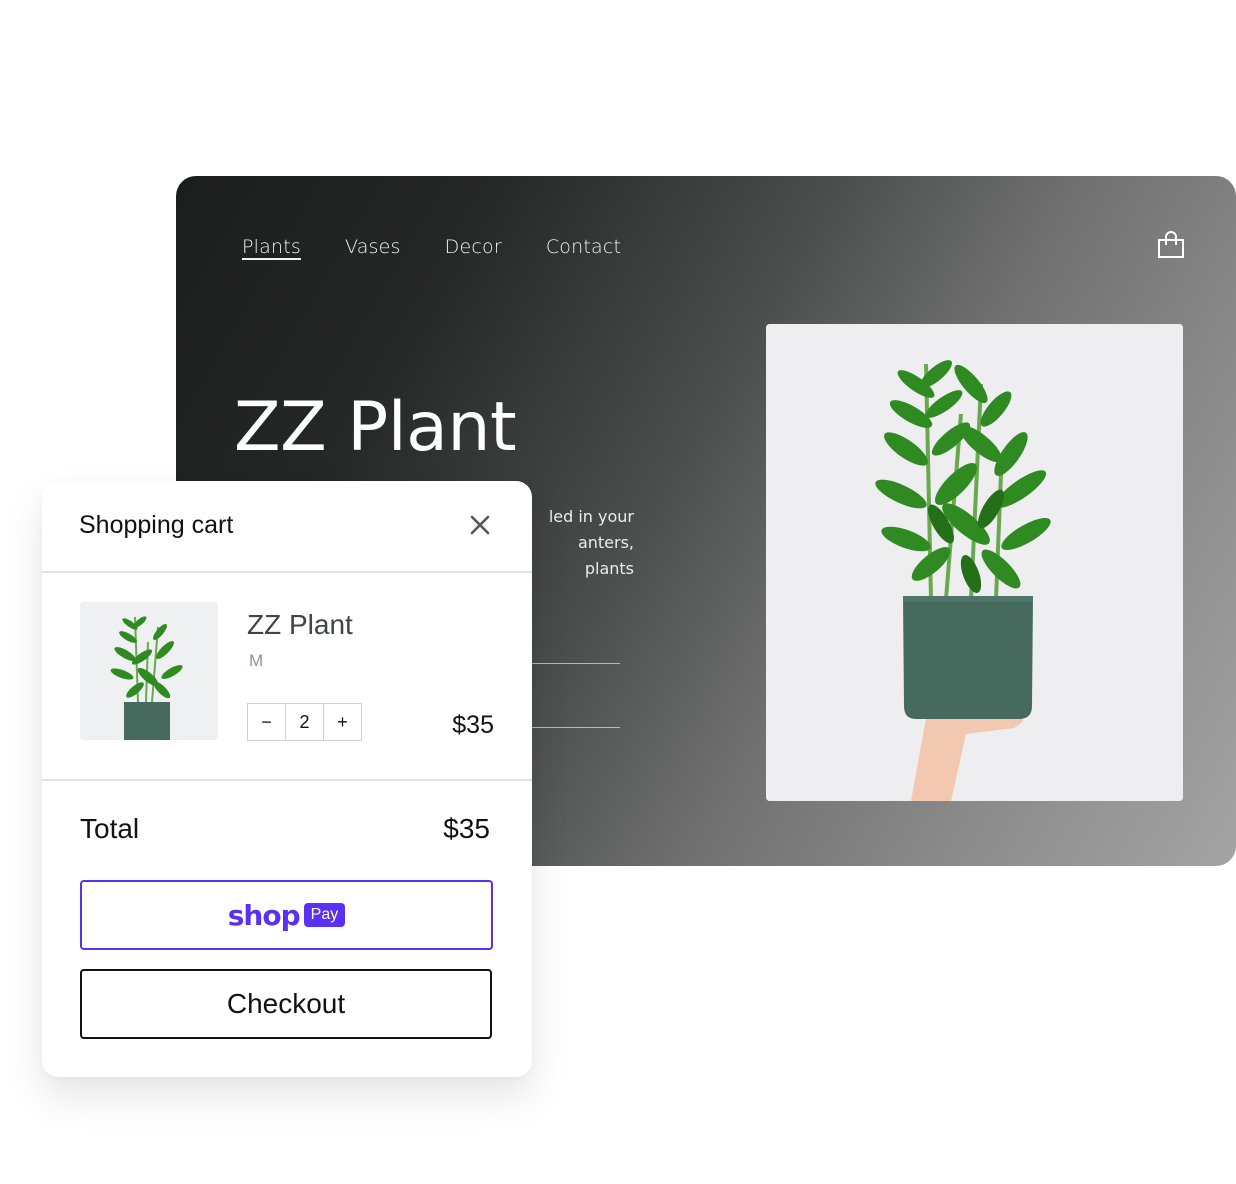 This screenshot has height=1184, width=1236. I want to click on checkout-button: Checkout, so click(286, 1004).